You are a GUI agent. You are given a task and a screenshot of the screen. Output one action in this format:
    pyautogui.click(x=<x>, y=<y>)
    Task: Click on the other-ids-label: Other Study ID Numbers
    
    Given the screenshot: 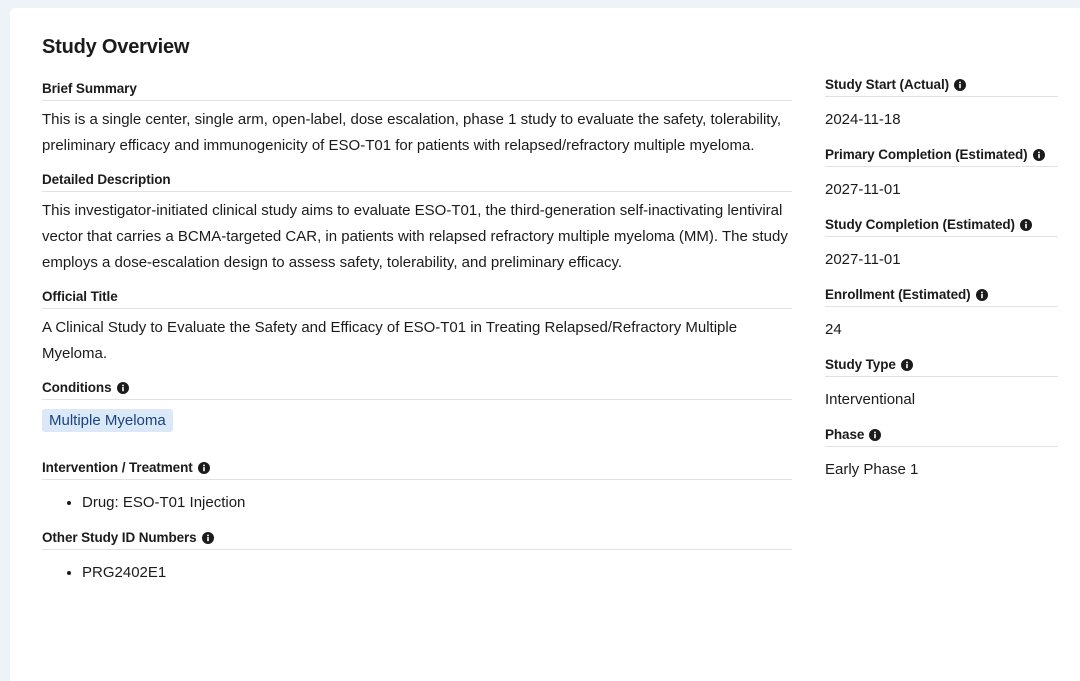 What is the action you would take?
    pyautogui.click(x=417, y=538)
    